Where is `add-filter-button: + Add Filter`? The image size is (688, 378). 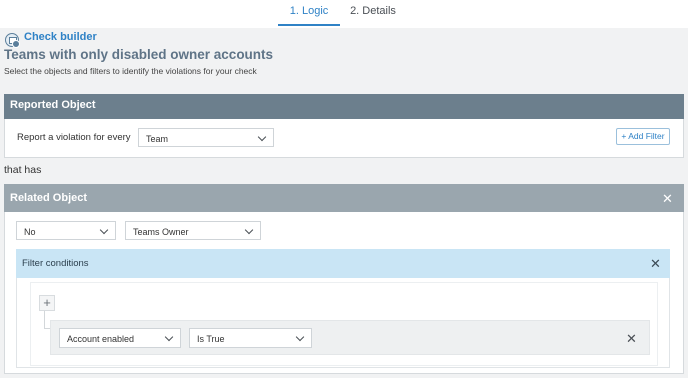
add-filter-button: + Add Filter is located at coordinates (643, 136).